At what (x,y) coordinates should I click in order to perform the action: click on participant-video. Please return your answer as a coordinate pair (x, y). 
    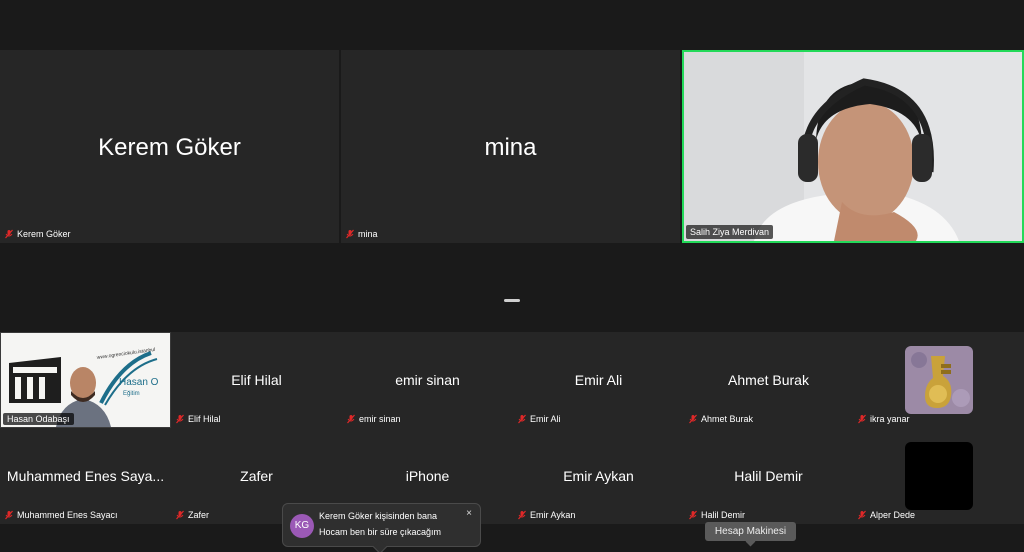
    Looking at the image, I should click on (853, 146).